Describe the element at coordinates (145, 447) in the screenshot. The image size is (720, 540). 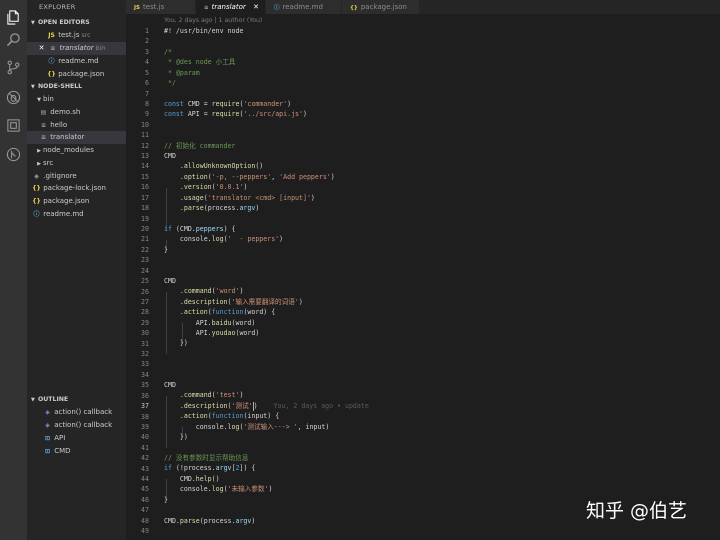
I see `line-number: 41` at that location.